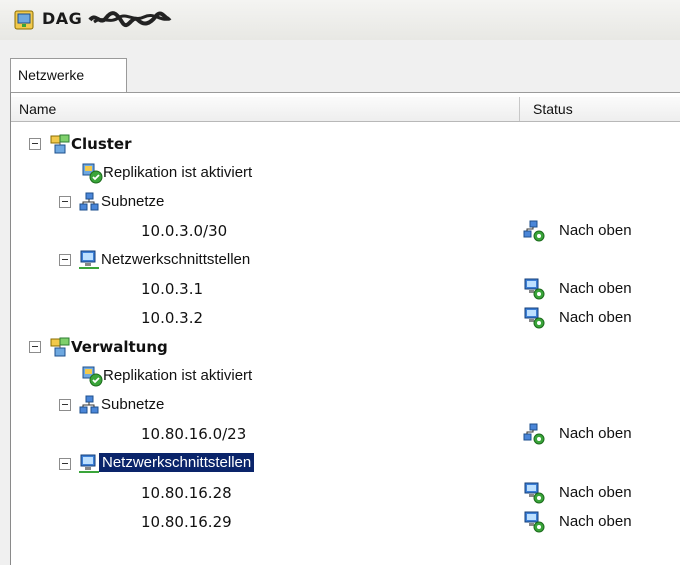  What do you see at coordinates (345, 231) in the screenshot?
I see `tree-node-cluster-subnet-1: 10.0.3.0/30 Nach oben` at bounding box center [345, 231].